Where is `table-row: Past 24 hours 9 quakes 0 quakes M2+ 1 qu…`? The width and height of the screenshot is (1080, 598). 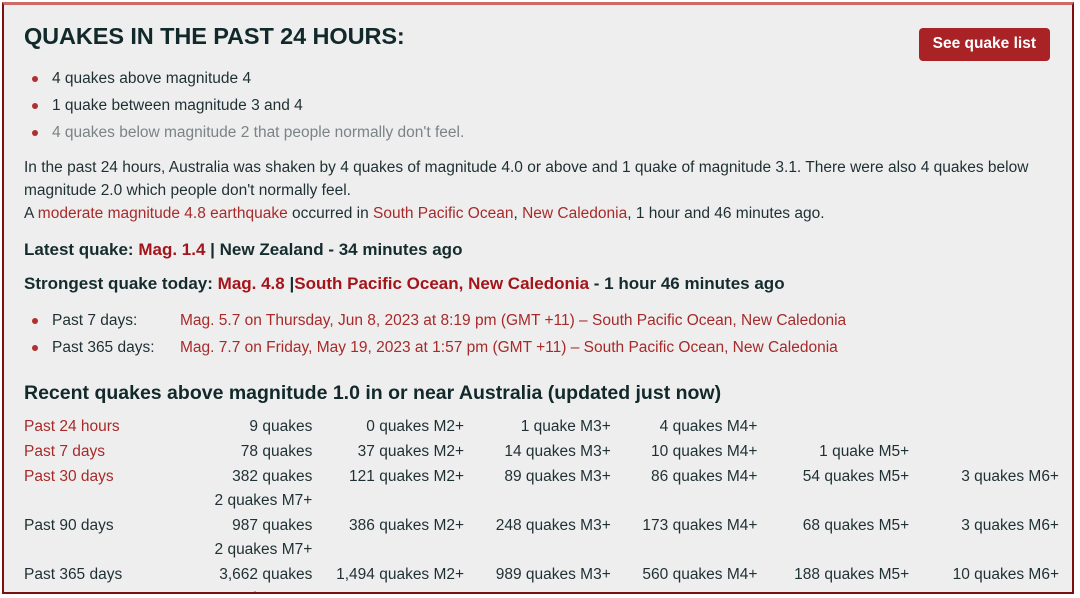
table-row: Past 24 hours 9 quakes 0 quakes M2+ 1 qu… is located at coordinates (541, 426).